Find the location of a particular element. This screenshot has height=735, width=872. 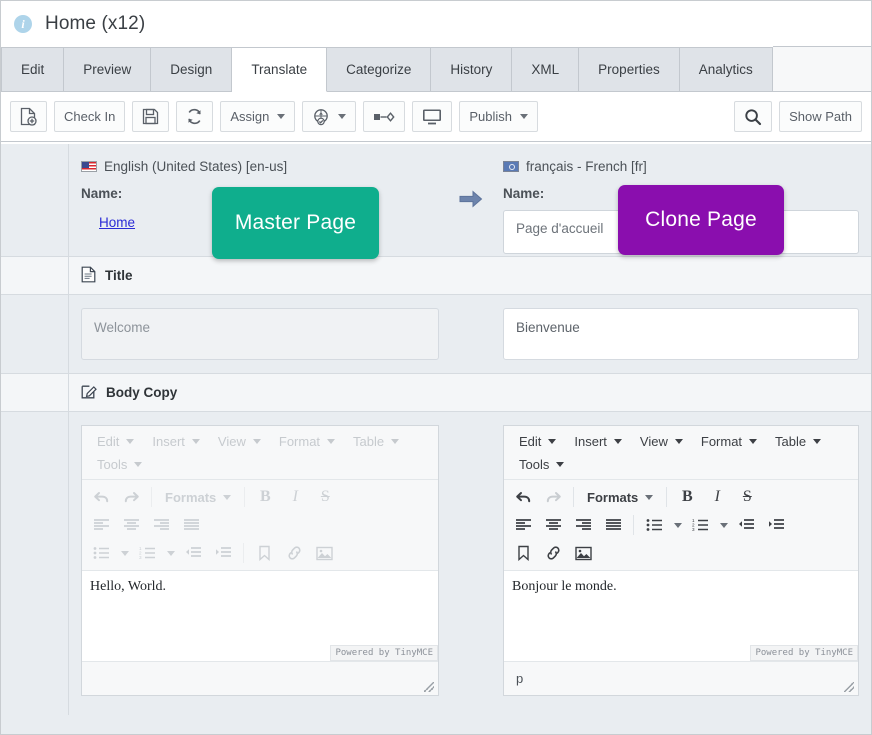

menu-view: View is located at coordinates (661, 441).